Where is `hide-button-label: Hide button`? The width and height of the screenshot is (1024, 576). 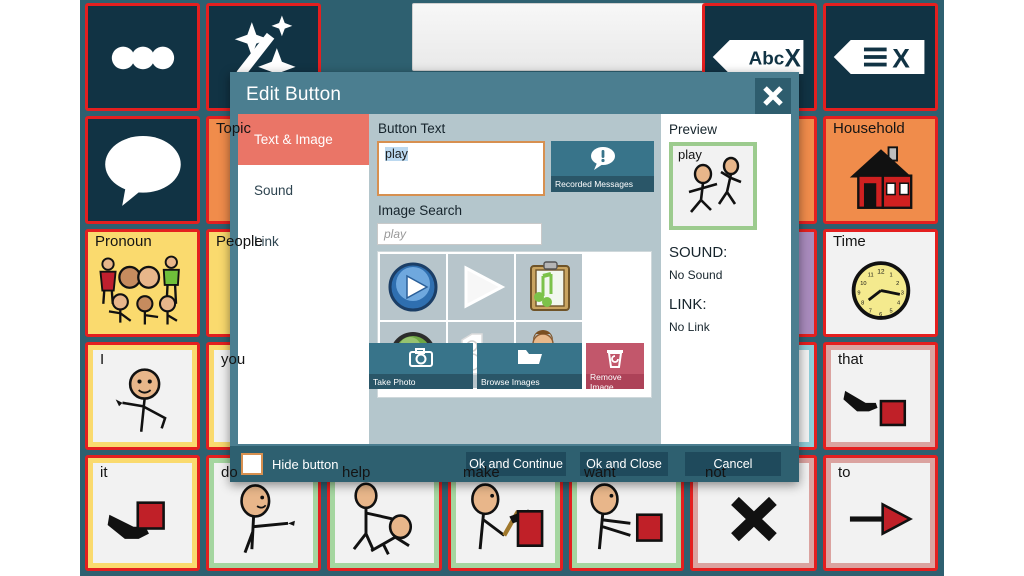
hide-button-label: Hide button is located at coordinates (305, 464).